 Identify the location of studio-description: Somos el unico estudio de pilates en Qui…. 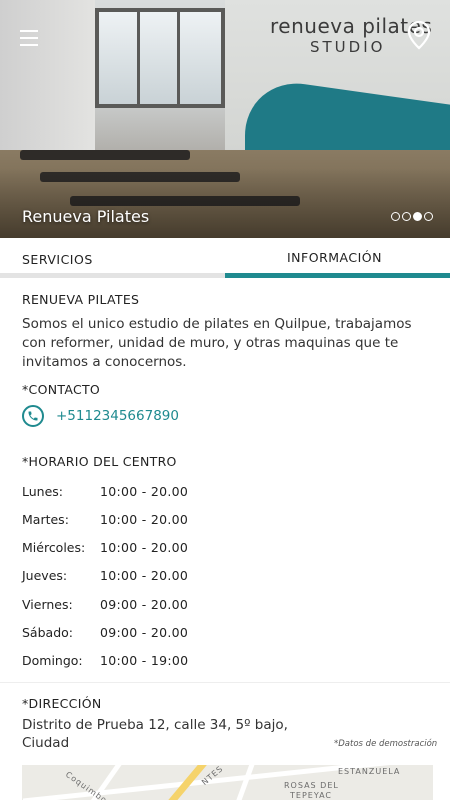
(217, 343).